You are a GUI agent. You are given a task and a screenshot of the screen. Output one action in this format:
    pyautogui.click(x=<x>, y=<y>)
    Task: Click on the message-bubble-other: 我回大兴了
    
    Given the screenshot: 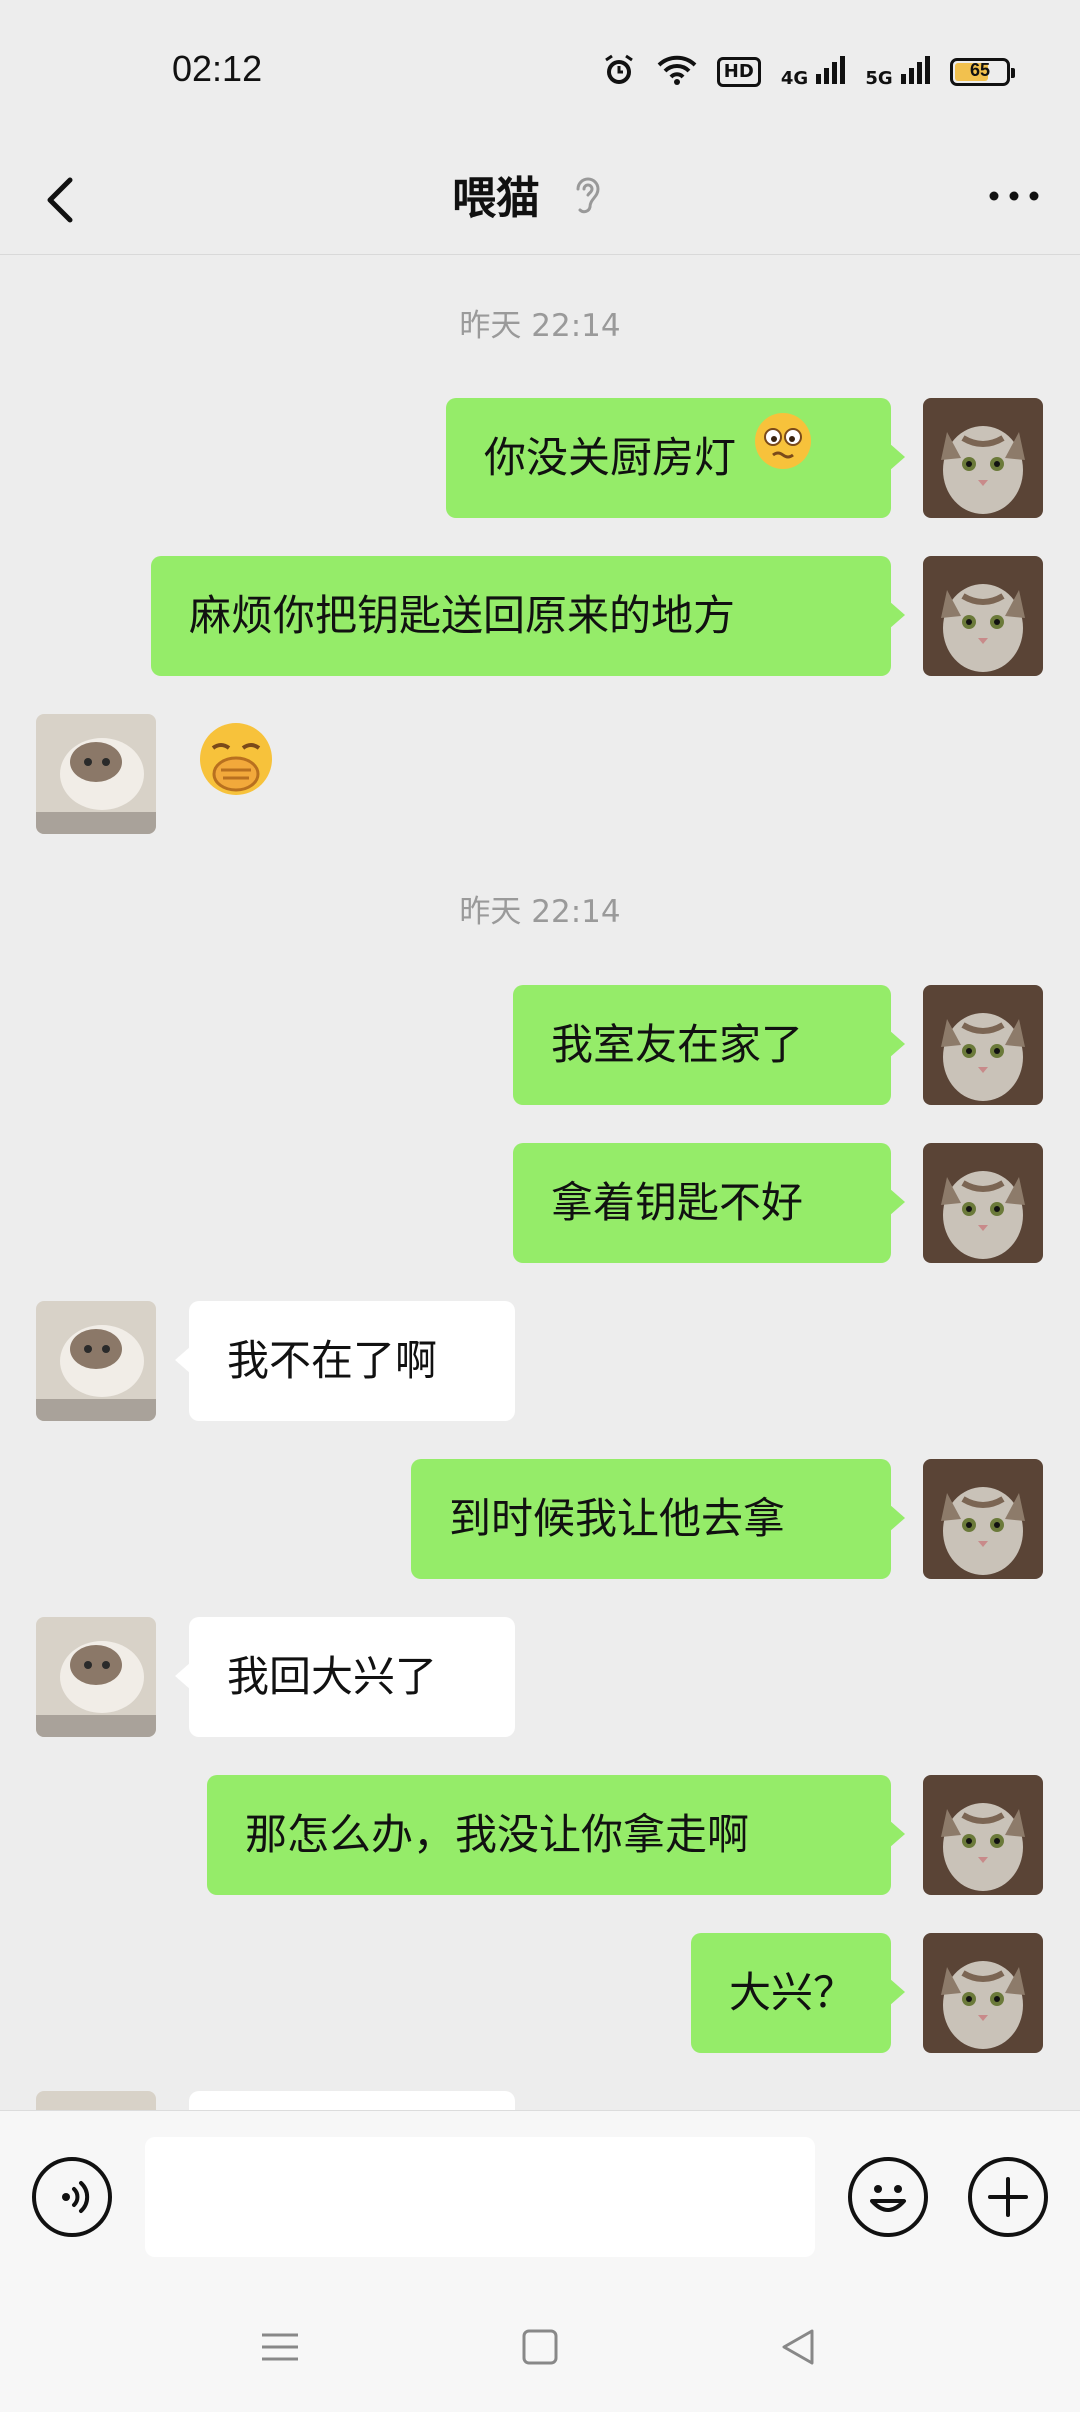 What is the action you would take?
    pyautogui.click(x=345, y=1677)
    